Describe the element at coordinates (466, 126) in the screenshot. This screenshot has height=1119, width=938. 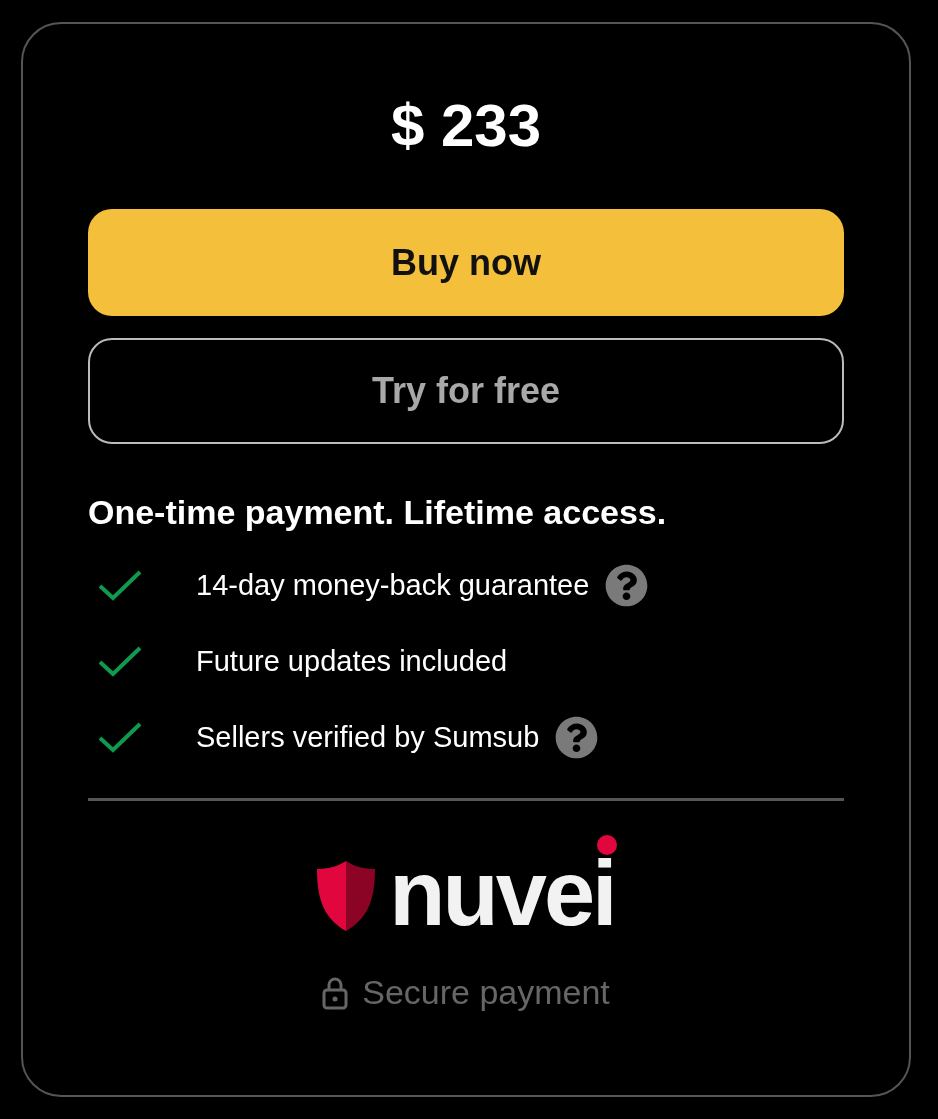
I see `price: $ 233` at that location.